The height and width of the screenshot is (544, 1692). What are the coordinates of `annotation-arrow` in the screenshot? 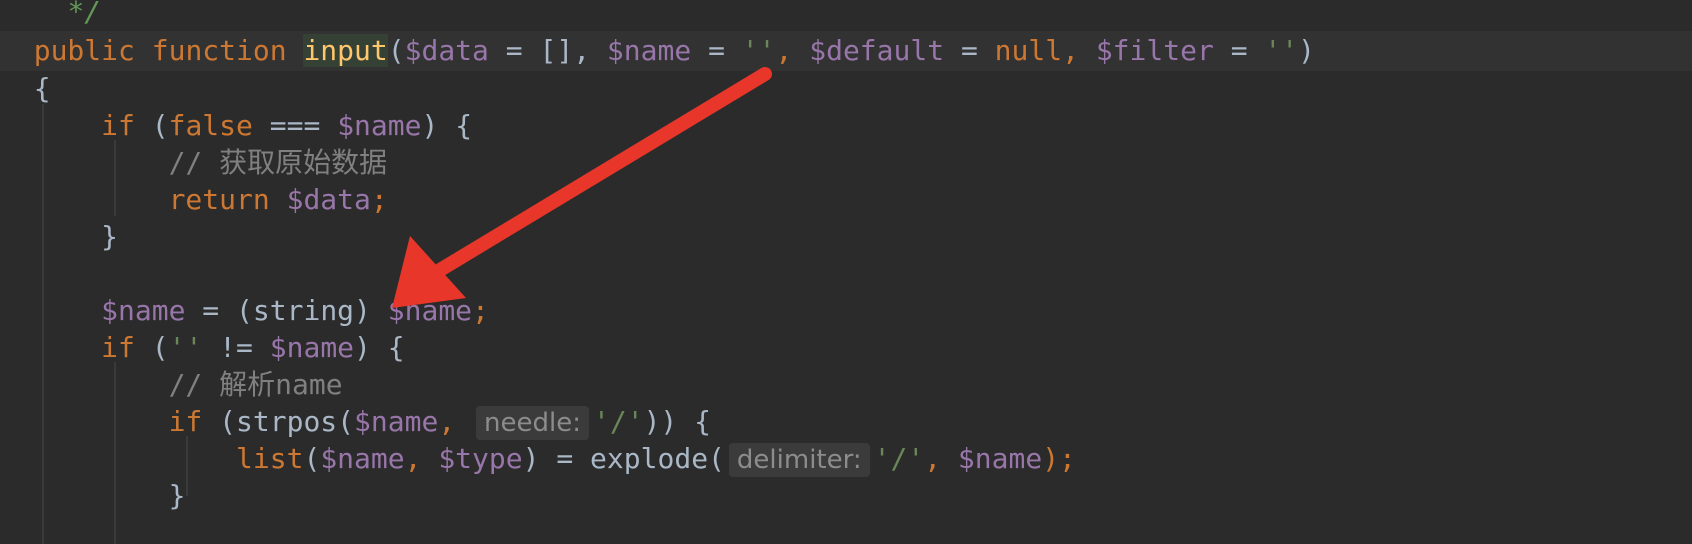 It's located at (582, 187).